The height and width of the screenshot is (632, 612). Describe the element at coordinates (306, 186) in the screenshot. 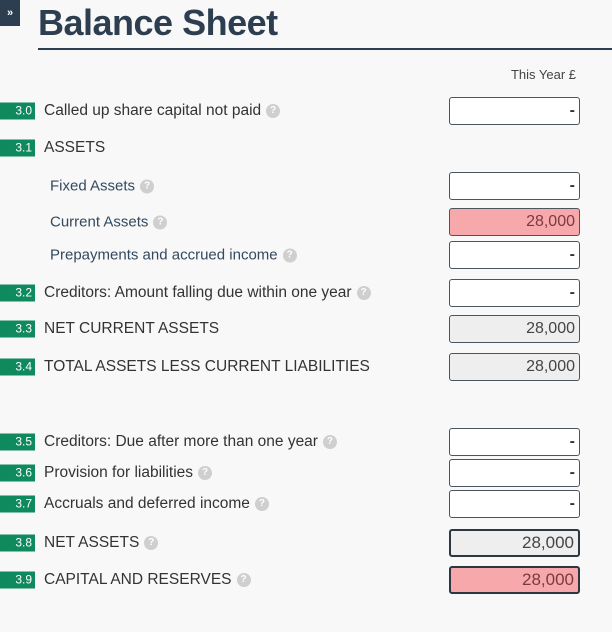

I see `table-row: Fixed Assets? -` at that location.